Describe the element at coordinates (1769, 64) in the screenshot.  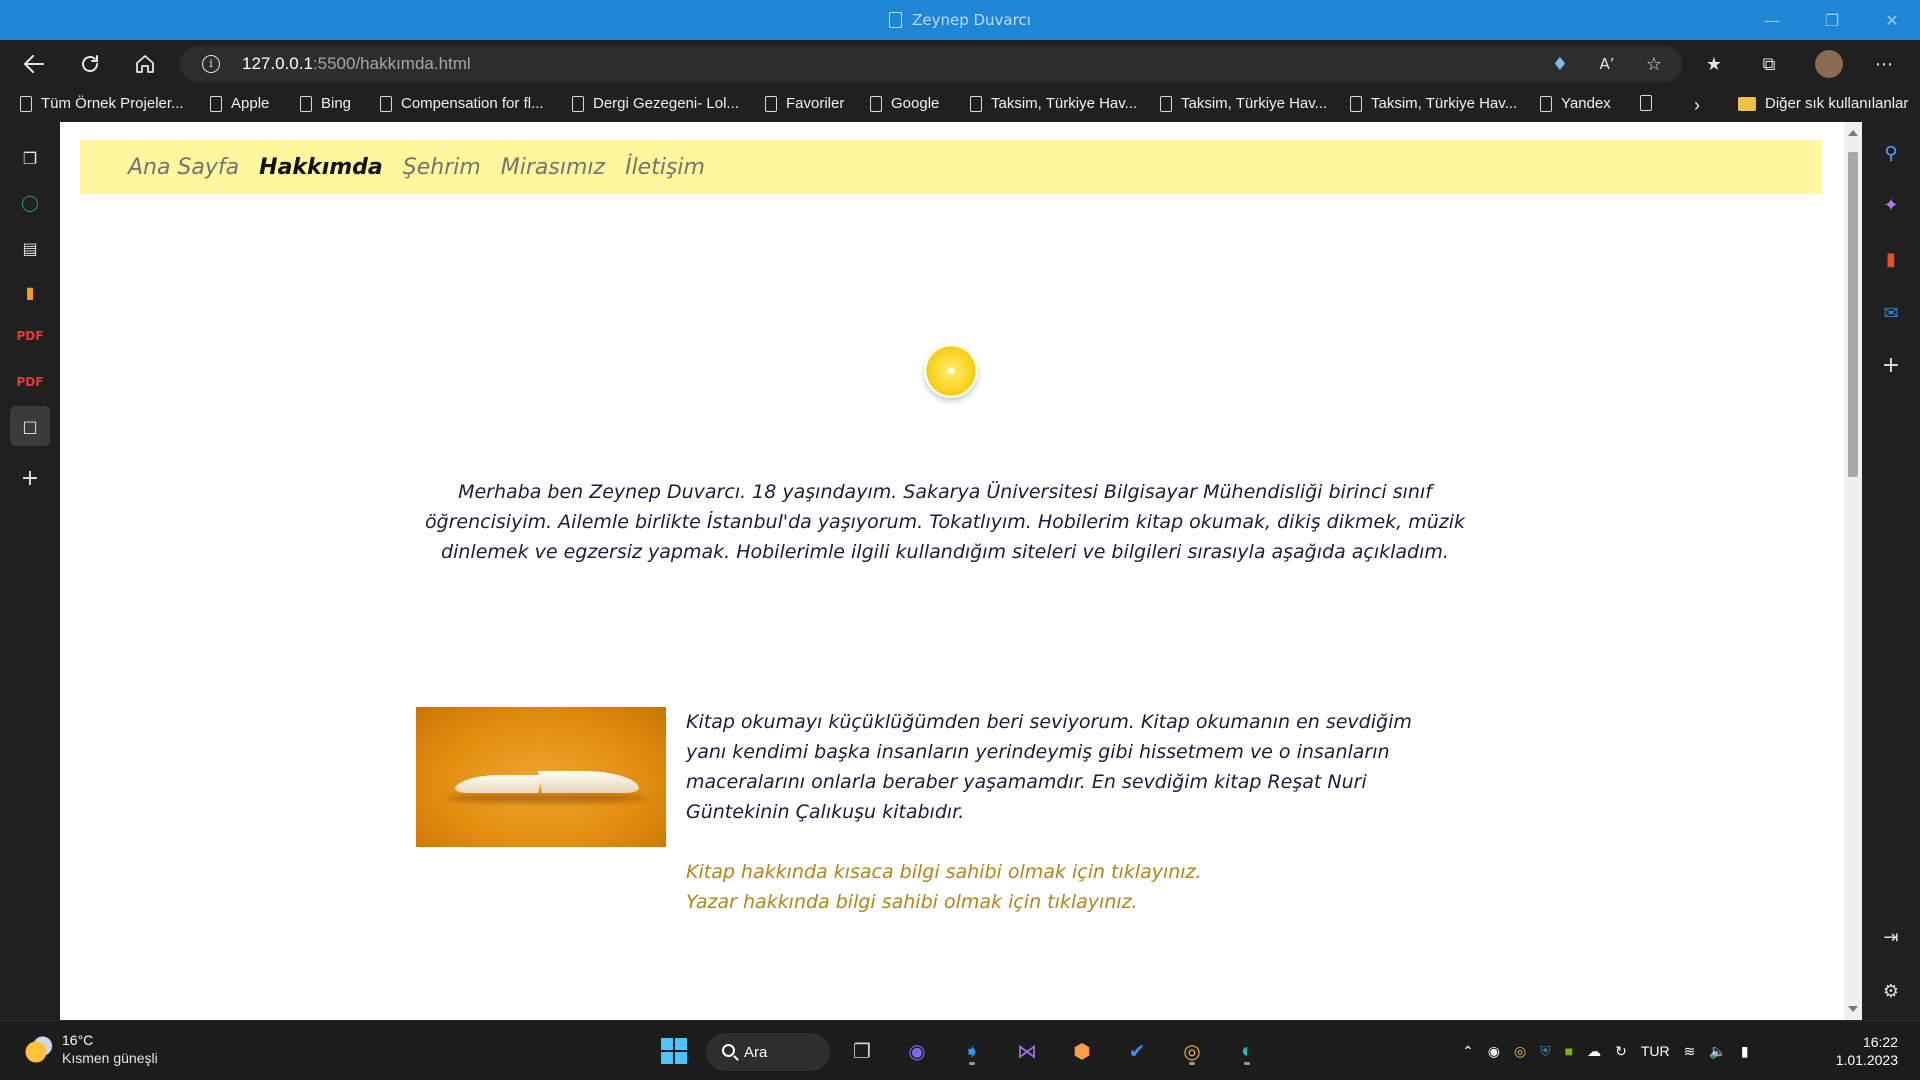
I see `collections-icon: ⧉` at that location.